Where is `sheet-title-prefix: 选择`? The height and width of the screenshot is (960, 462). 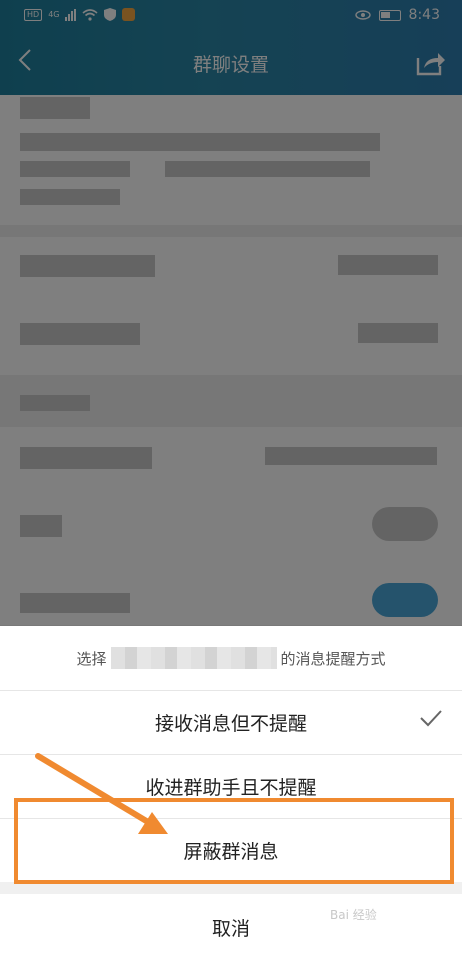 sheet-title-prefix: 选择 is located at coordinates (91, 658).